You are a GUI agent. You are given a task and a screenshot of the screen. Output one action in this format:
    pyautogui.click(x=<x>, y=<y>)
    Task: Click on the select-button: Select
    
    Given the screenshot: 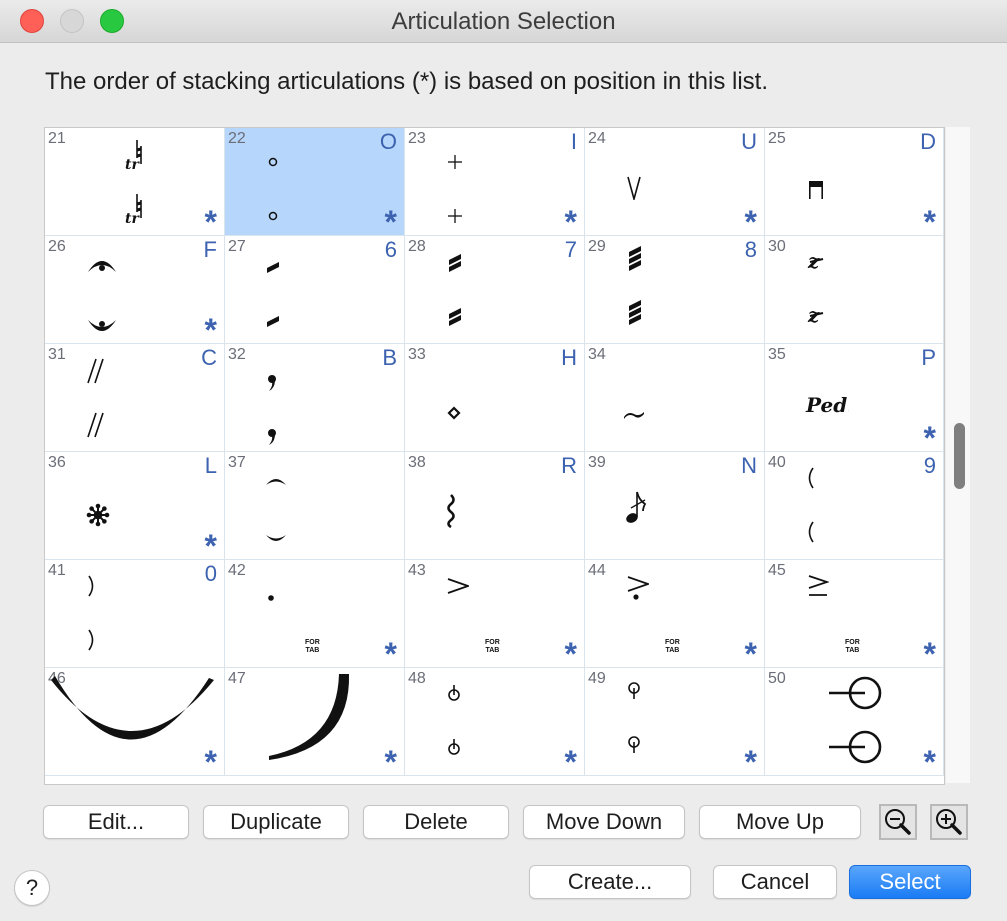 What is the action you would take?
    pyautogui.click(x=910, y=882)
    